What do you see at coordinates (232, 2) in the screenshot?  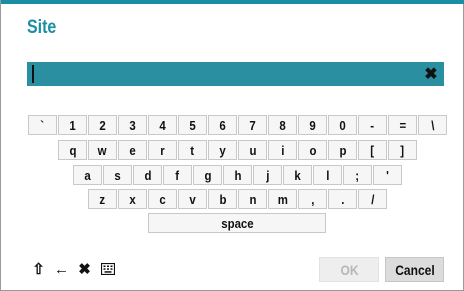 I see `accent-bar` at bounding box center [232, 2].